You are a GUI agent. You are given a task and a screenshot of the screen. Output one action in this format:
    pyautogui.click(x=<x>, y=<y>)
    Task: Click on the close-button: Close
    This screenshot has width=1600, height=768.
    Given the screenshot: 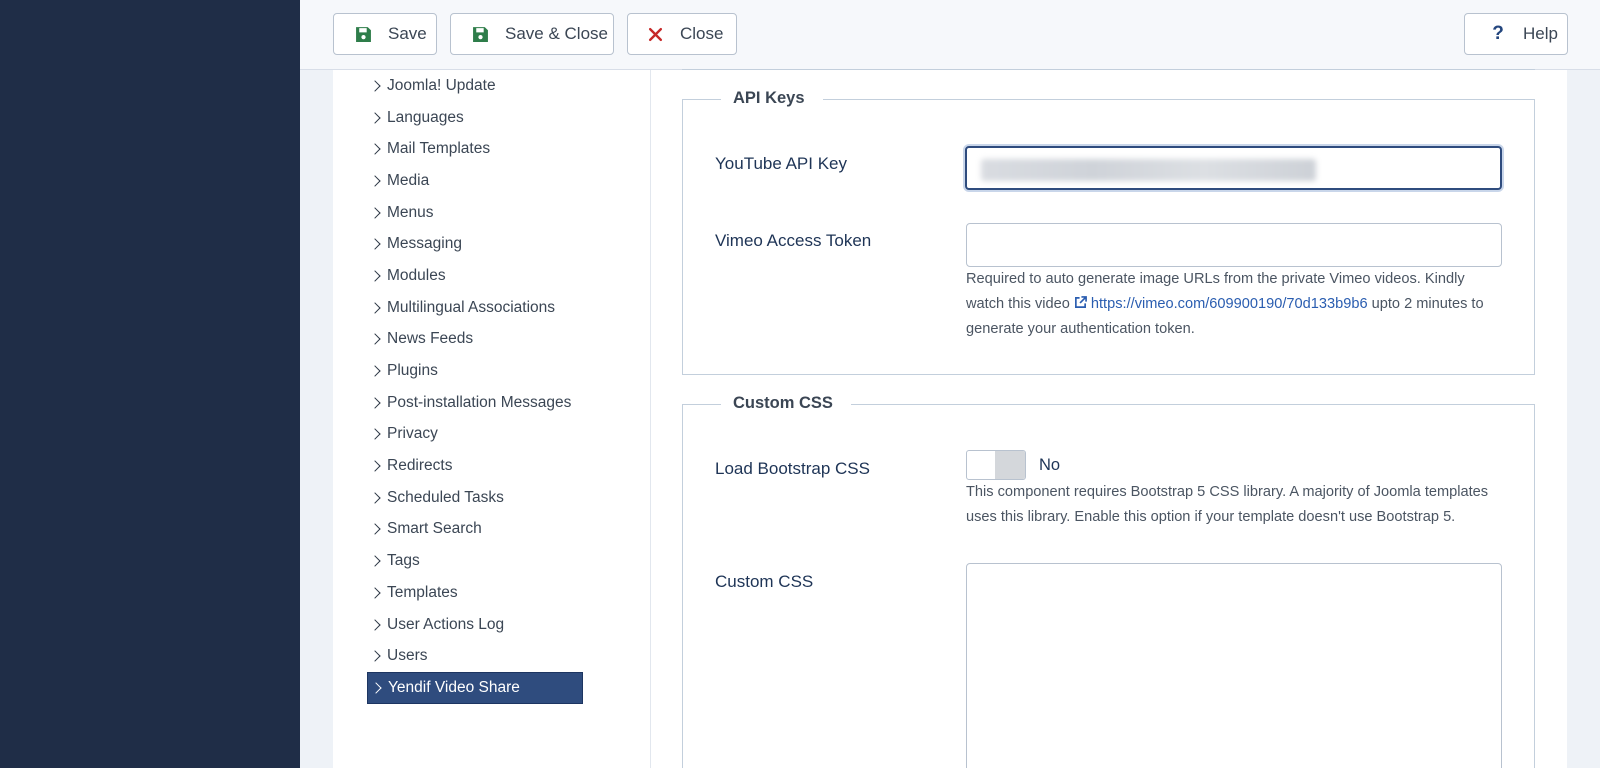 What is the action you would take?
    pyautogui.click(x=682, y=34)
    